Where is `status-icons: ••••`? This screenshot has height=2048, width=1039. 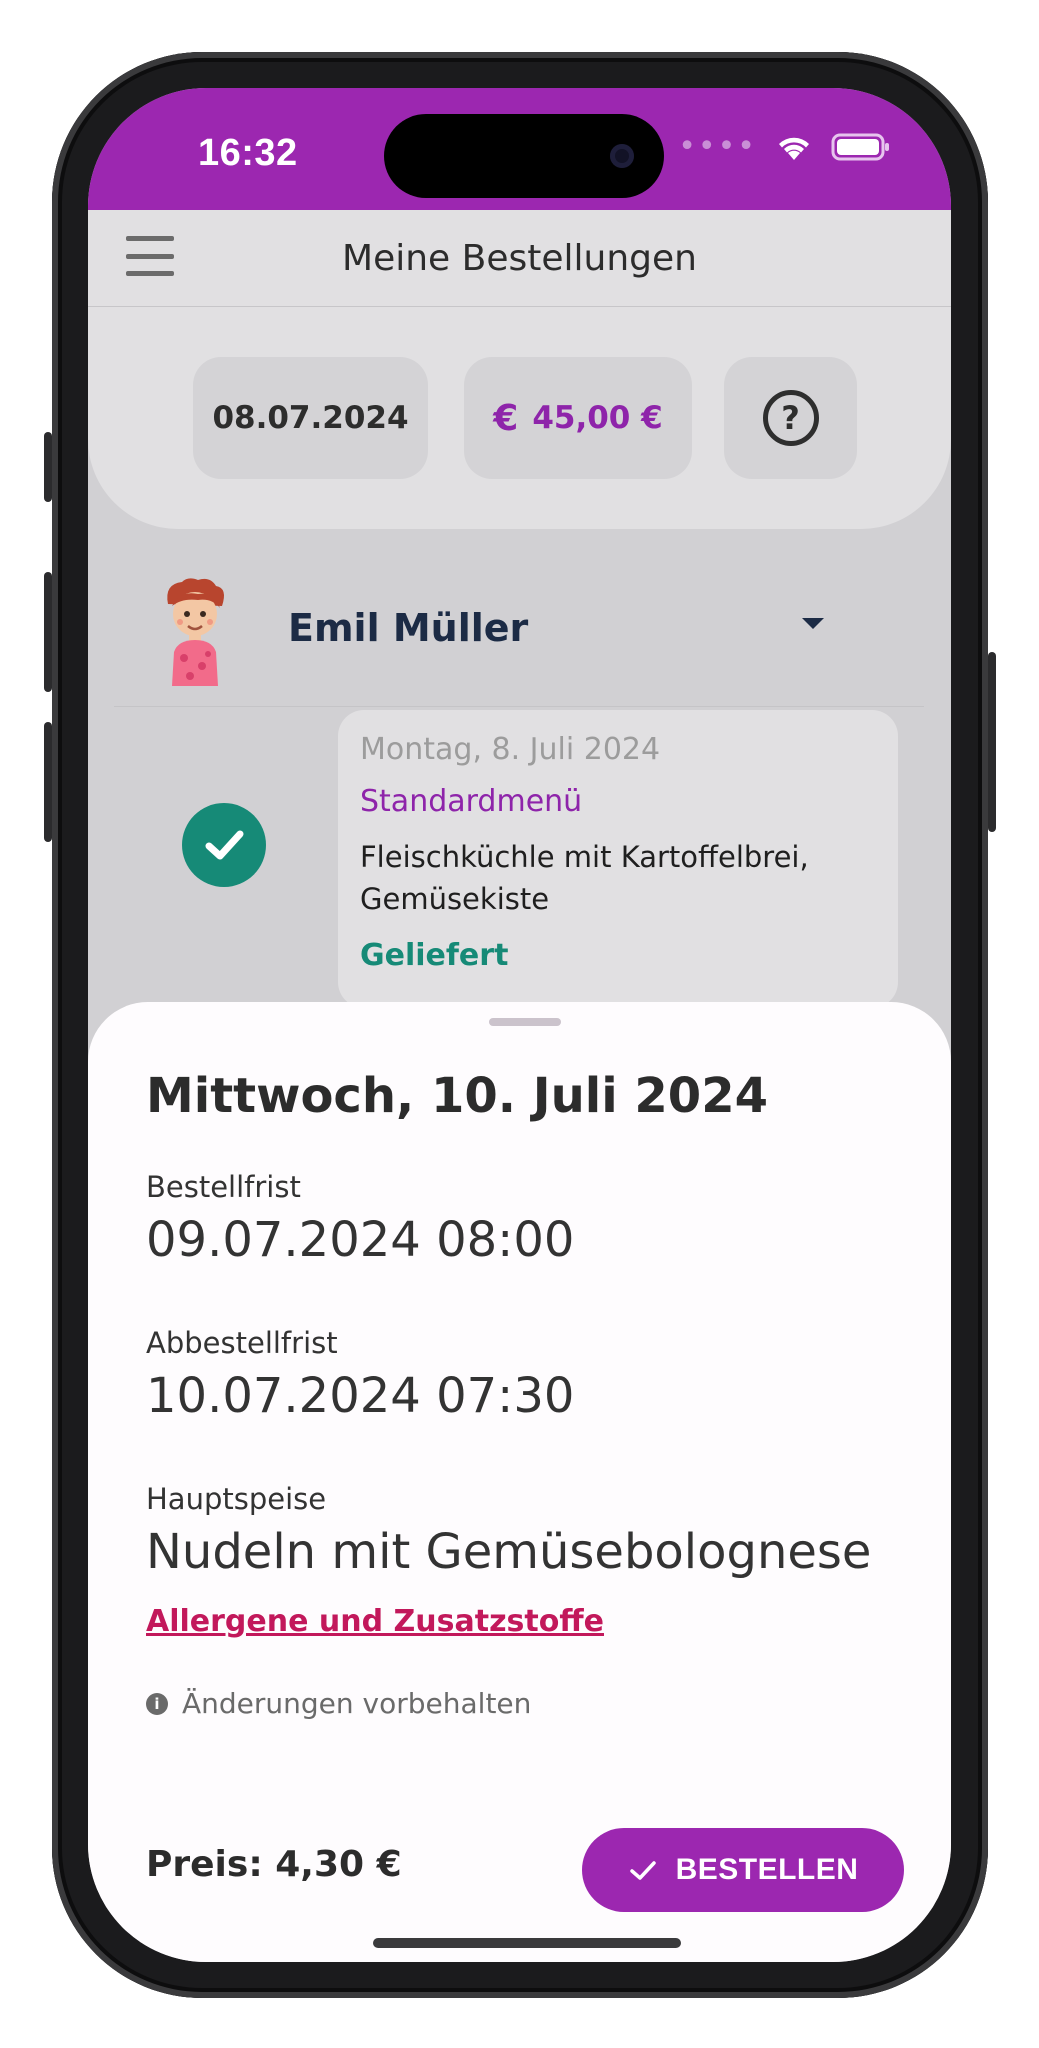
status-icons: •••• is located at coordinates (784, 147).